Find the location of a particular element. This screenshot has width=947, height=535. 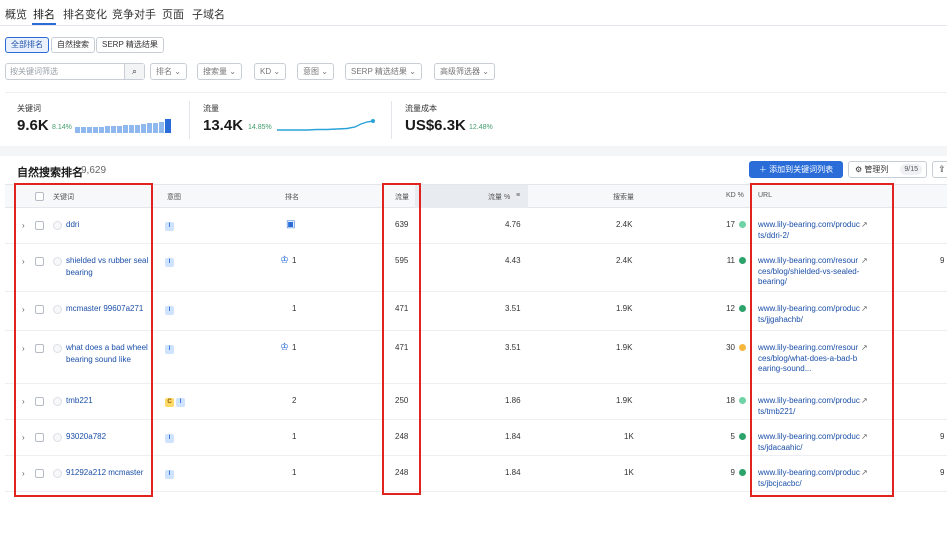

manage-columns-button: ⚙ 管理列 9/15 is located at coordinates (887, 169).